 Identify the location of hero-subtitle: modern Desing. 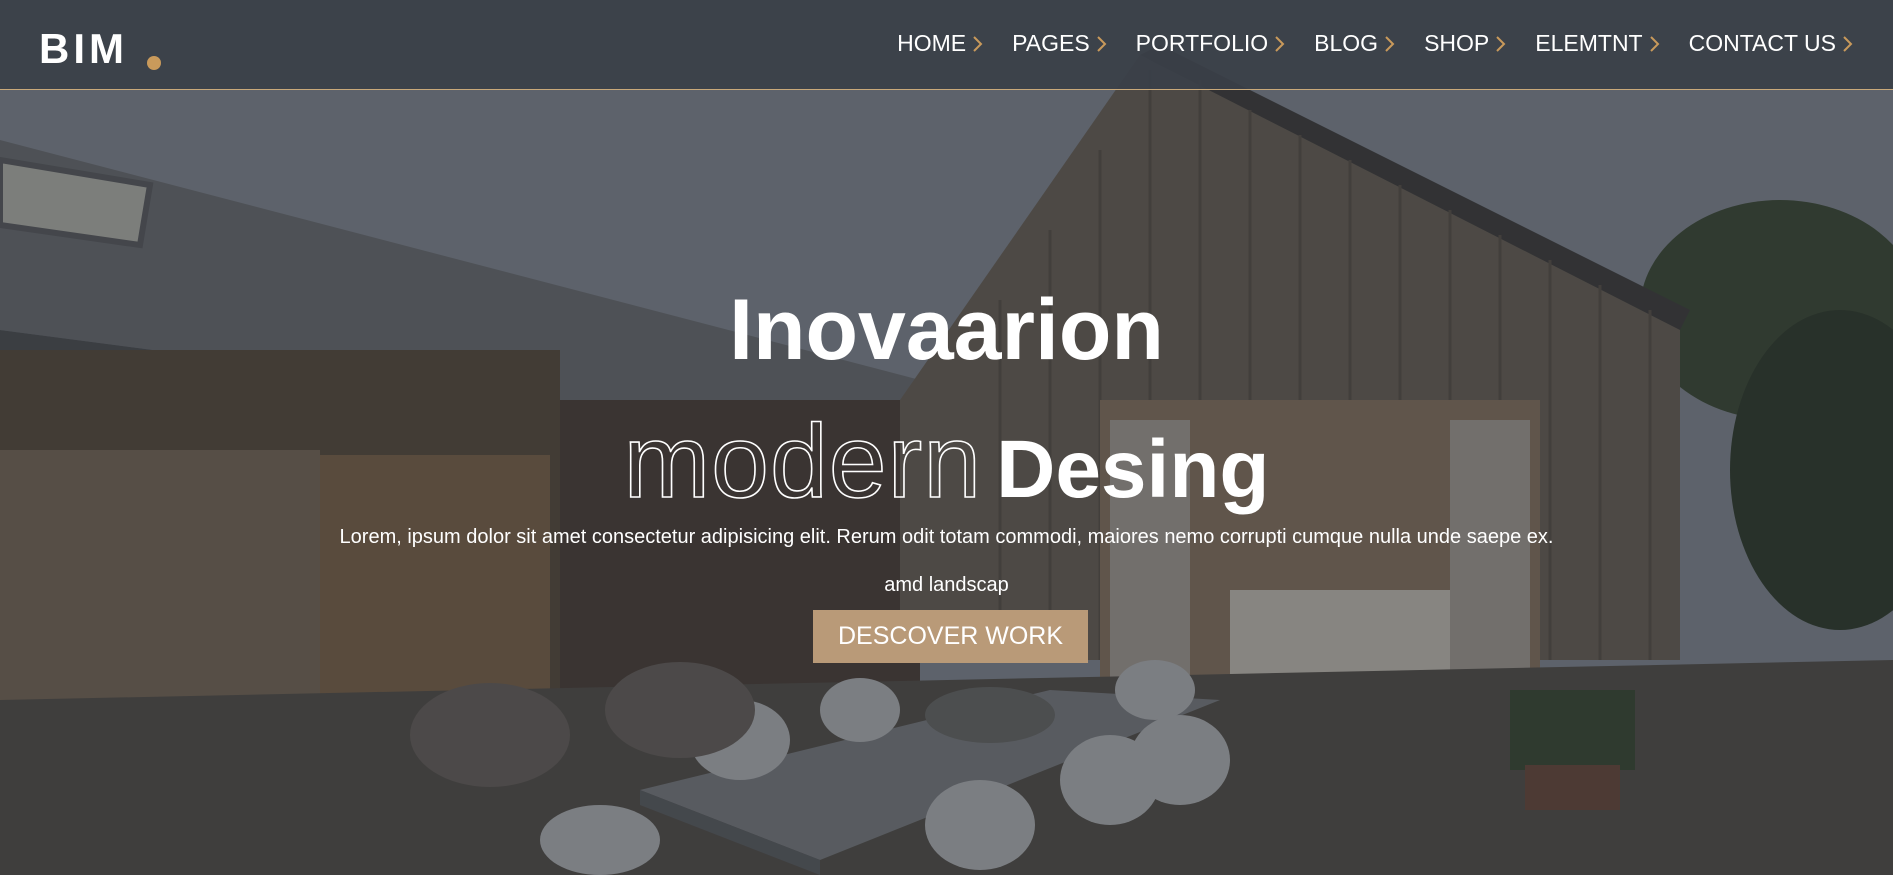
(946, 462).